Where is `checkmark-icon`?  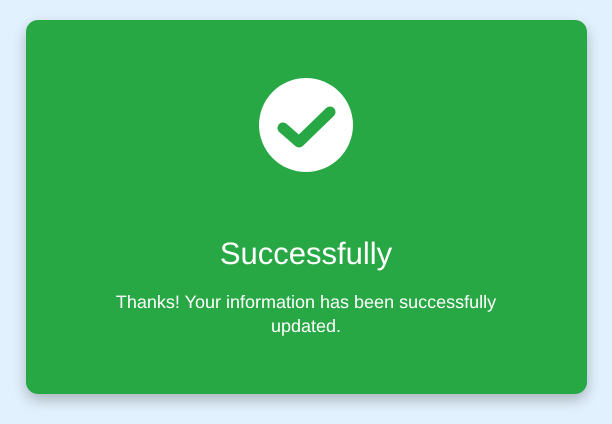 checkmark-icon is located at coordinates (306, 125).